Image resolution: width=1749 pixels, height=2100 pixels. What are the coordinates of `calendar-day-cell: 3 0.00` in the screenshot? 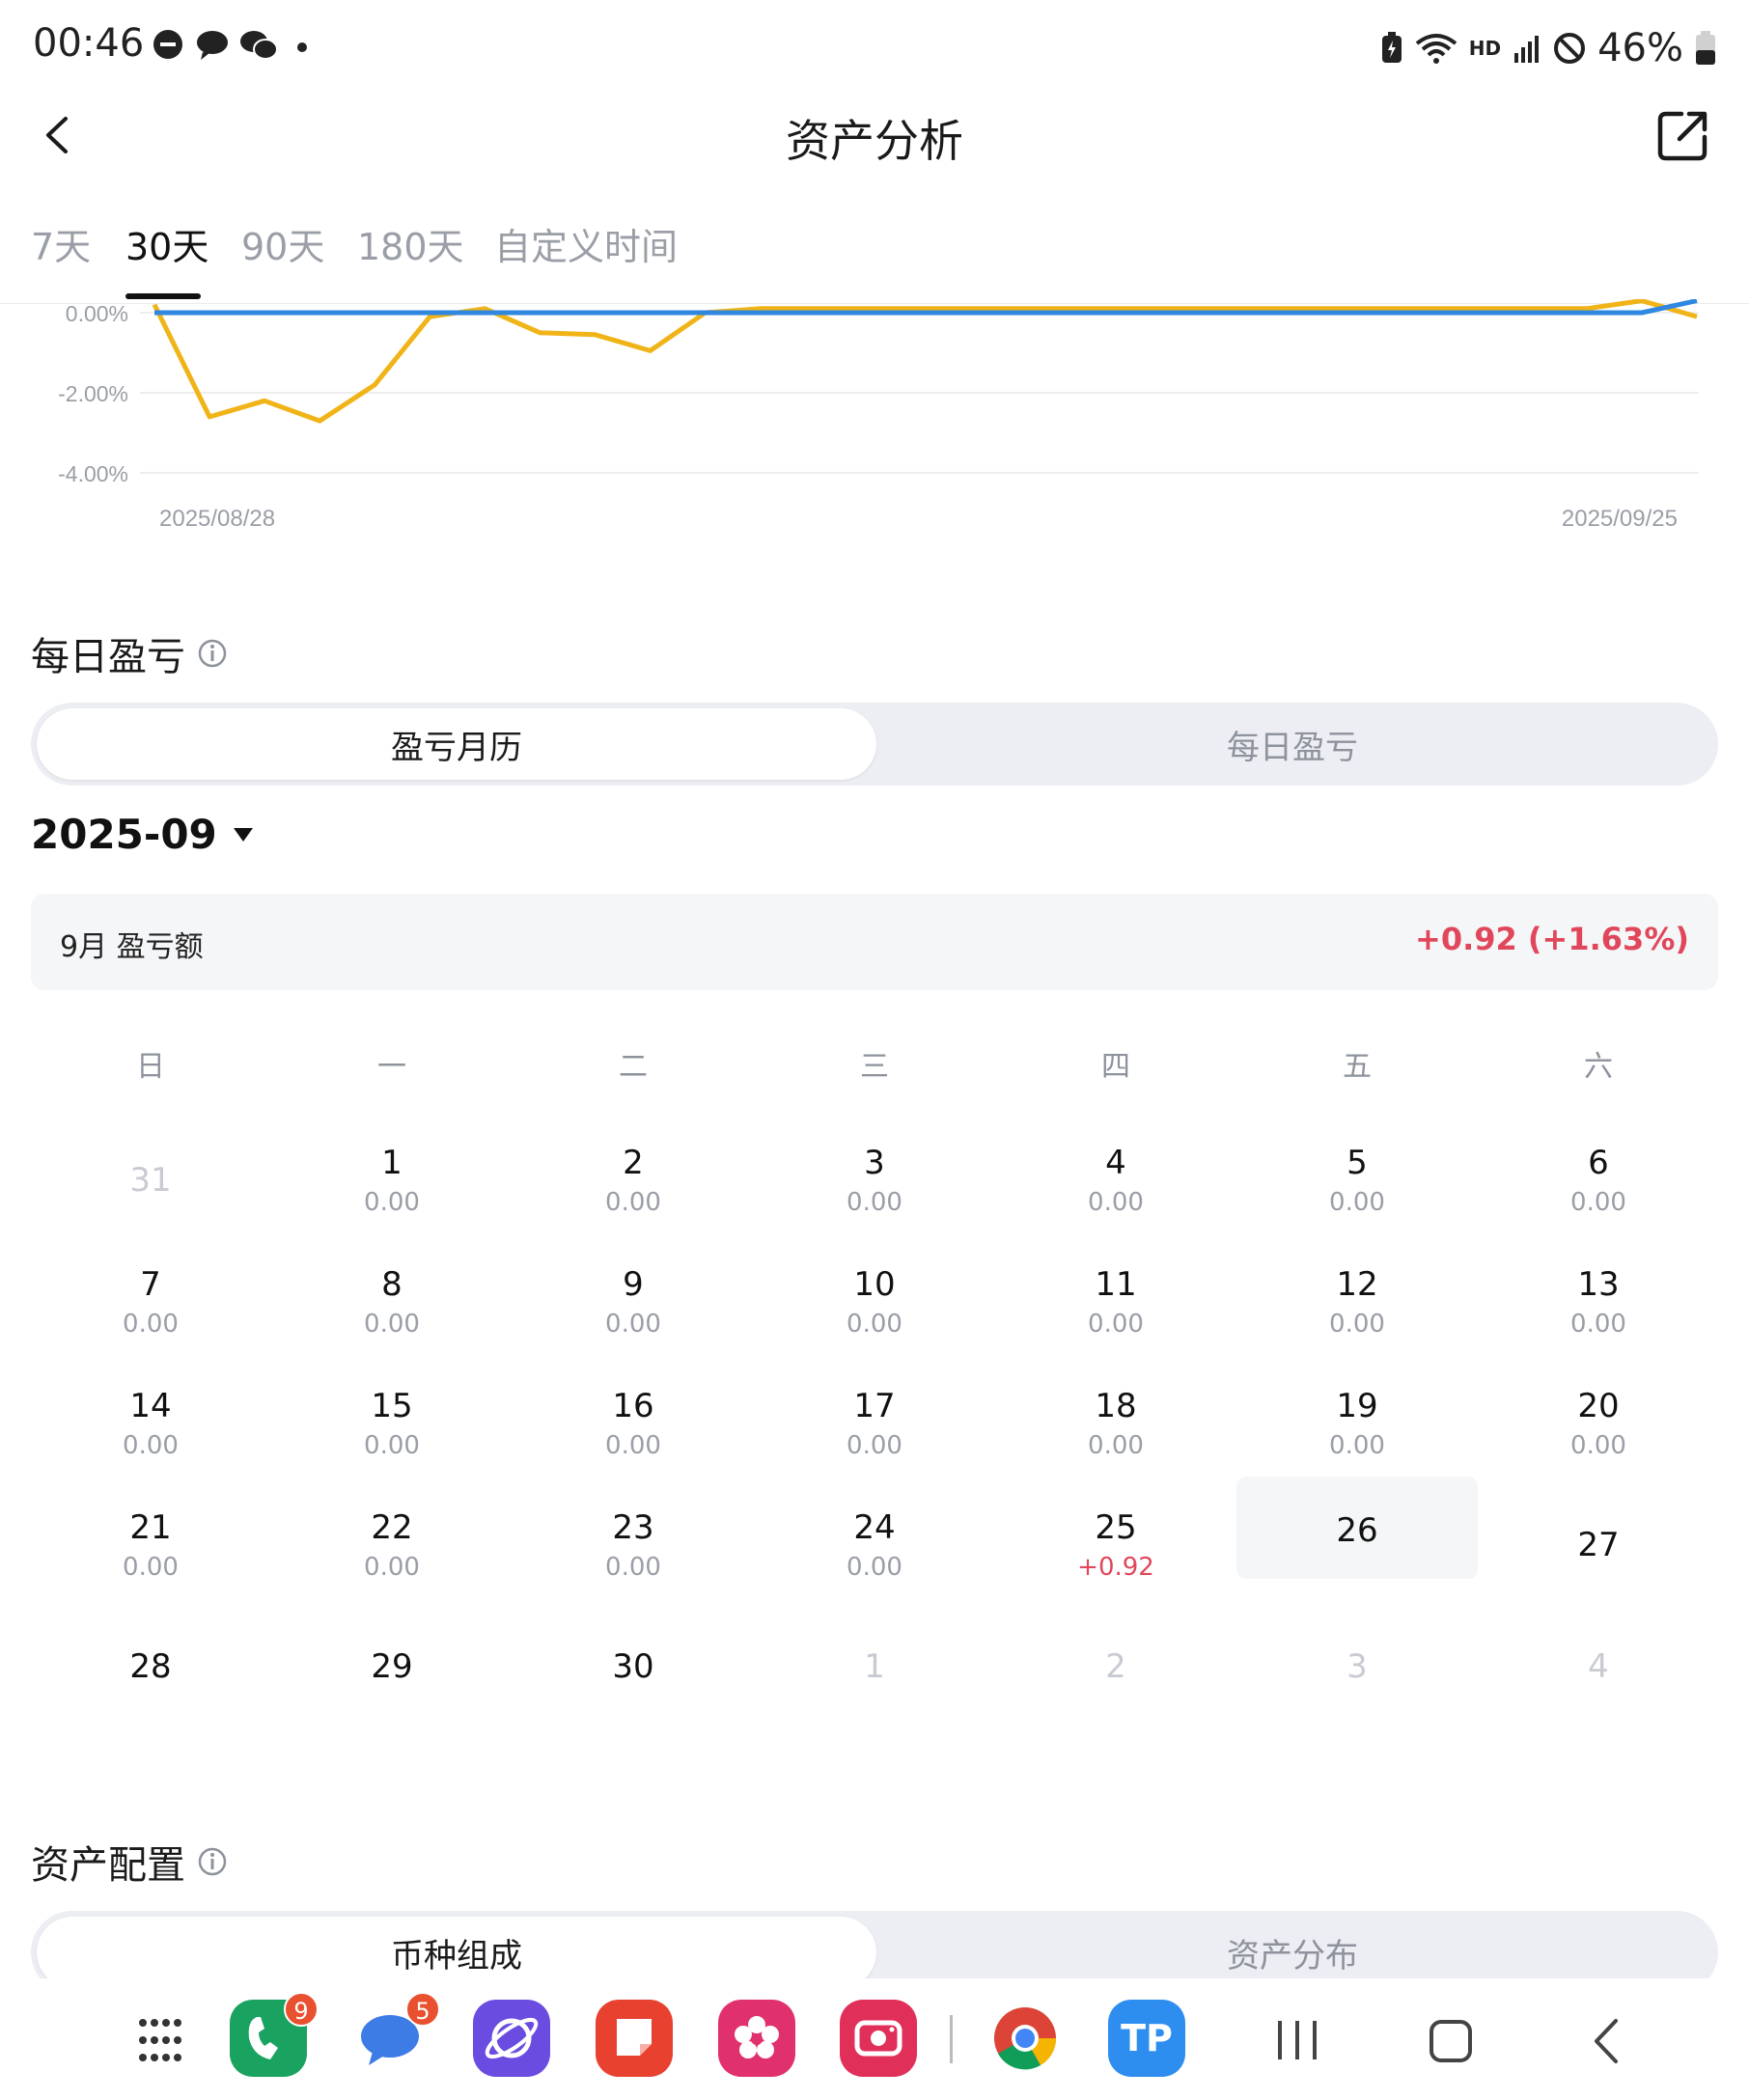 It's located at (875, 1197).